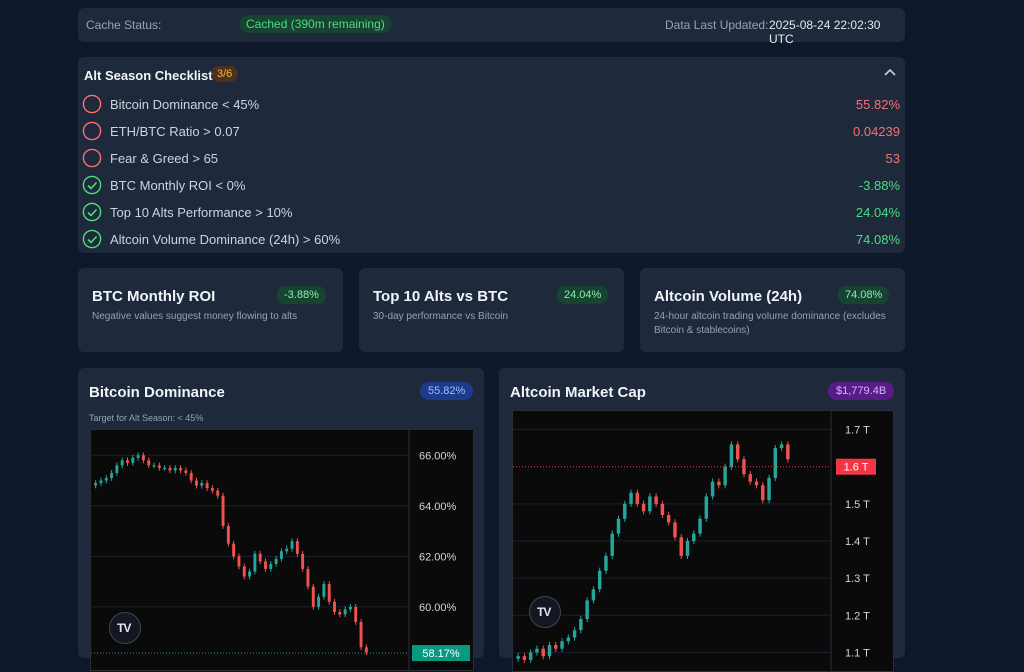 The height and width of the screenshot is (672, 1024). What do you see at coordinates (857, 542) in the screenshot?
I see `y-tick-label: 1.4 T` at bounding box center [857, 542].